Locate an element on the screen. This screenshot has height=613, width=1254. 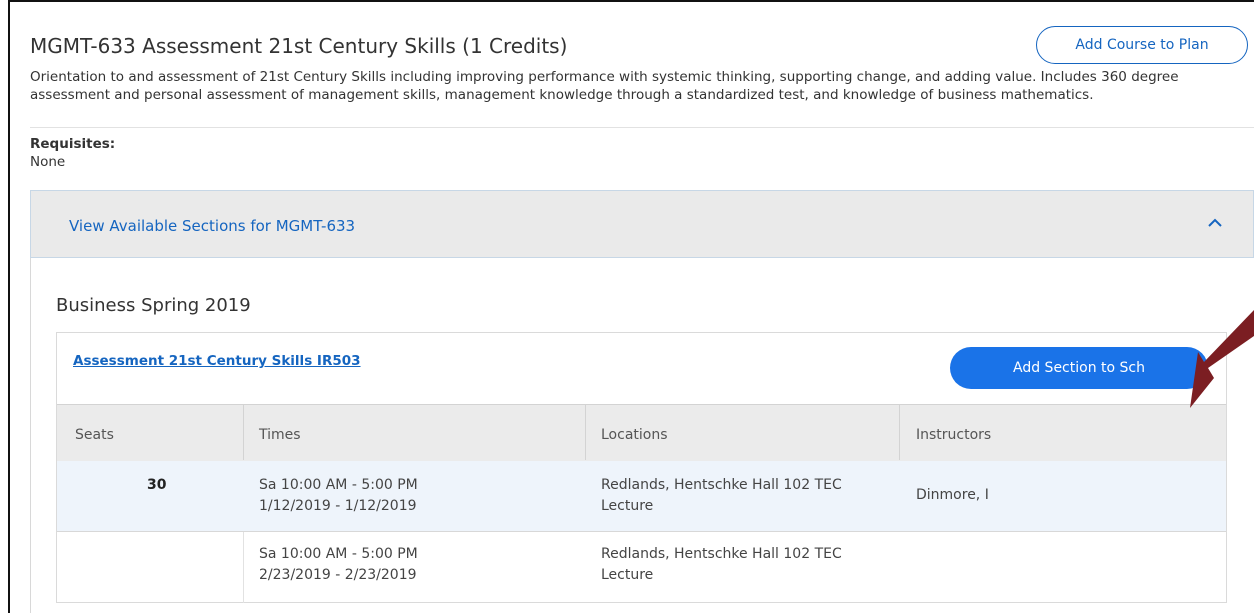
column-header-times: Times is located at coordinates (280, 435).